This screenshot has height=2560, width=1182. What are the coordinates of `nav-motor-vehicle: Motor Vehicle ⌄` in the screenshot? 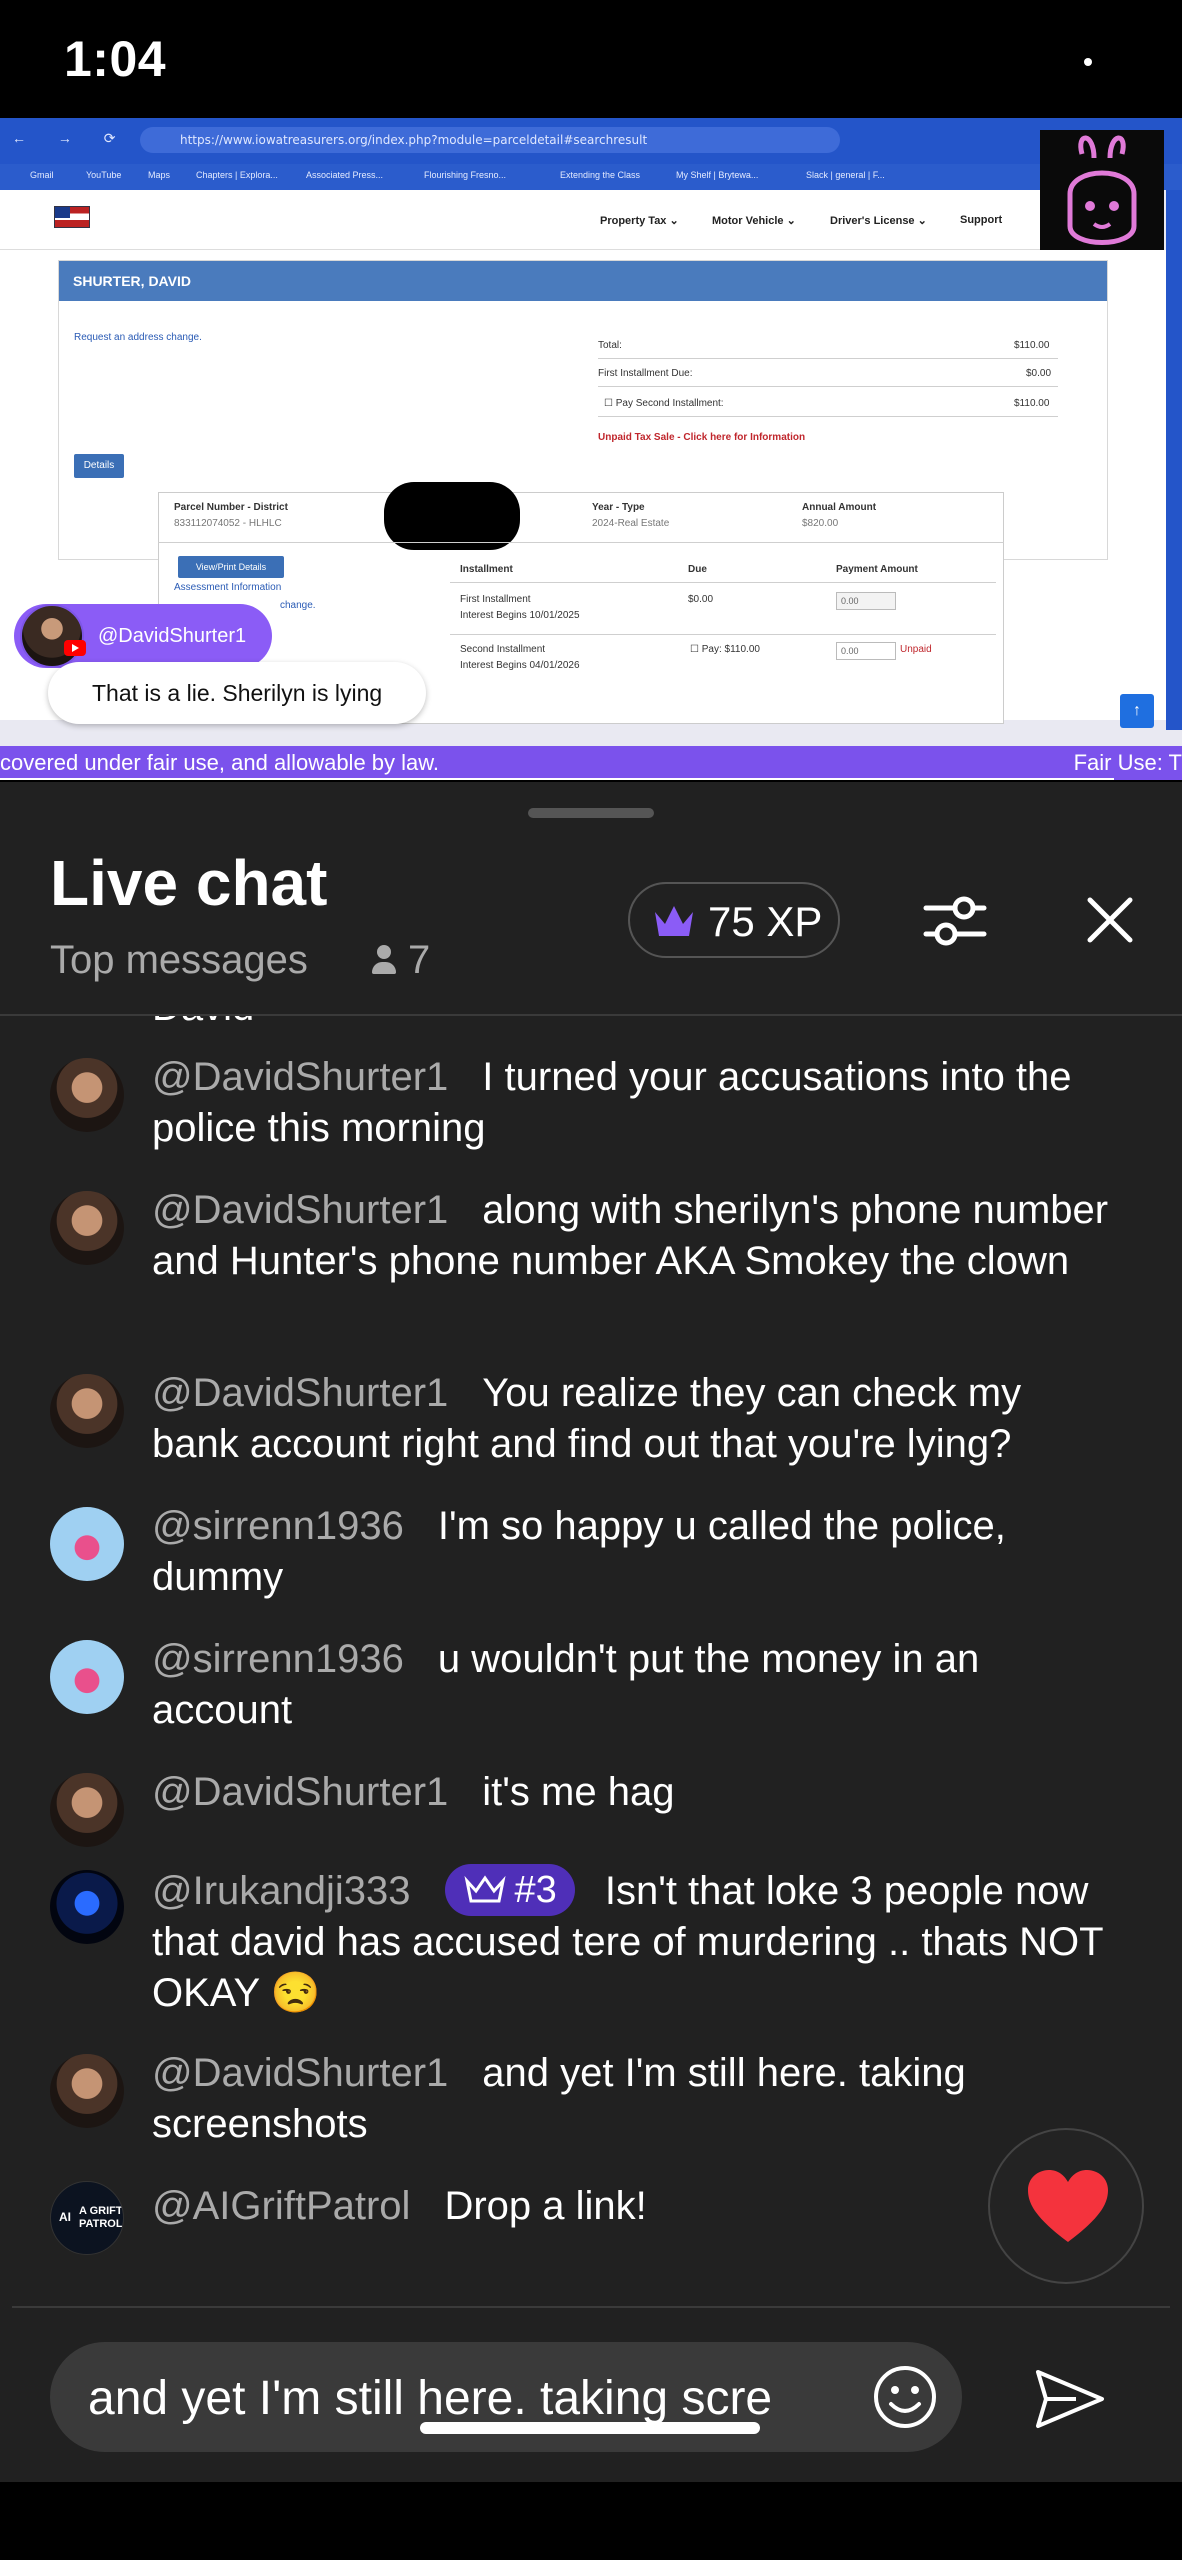 It's located at (754, 221).